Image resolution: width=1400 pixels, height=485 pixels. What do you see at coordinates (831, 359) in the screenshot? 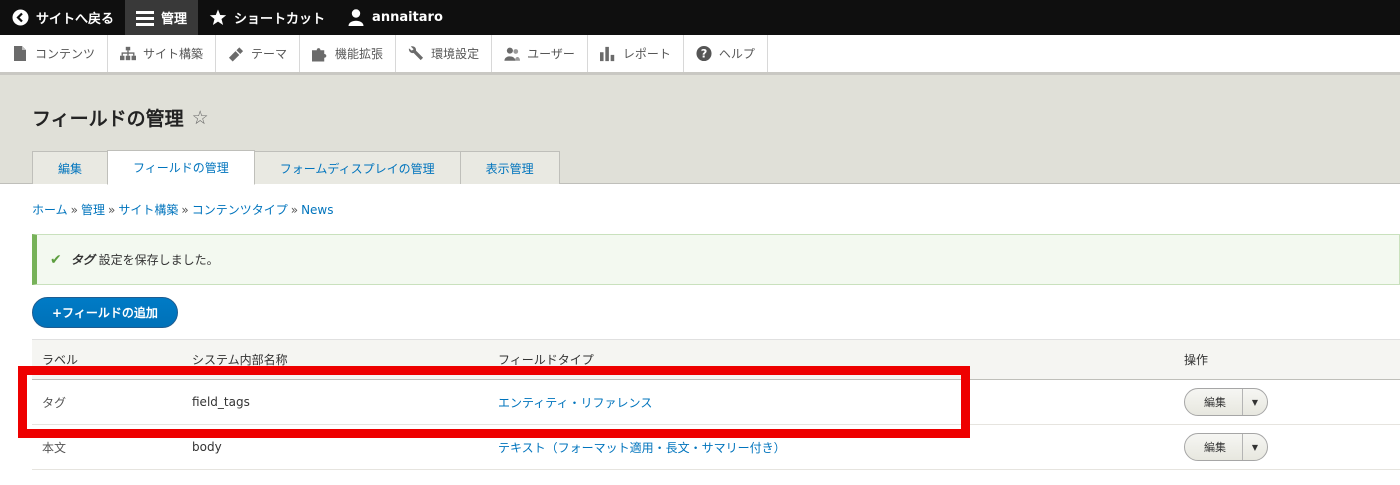
I see `column-header-field-type: フィールドタイプ` at bounding box center [831, 359].